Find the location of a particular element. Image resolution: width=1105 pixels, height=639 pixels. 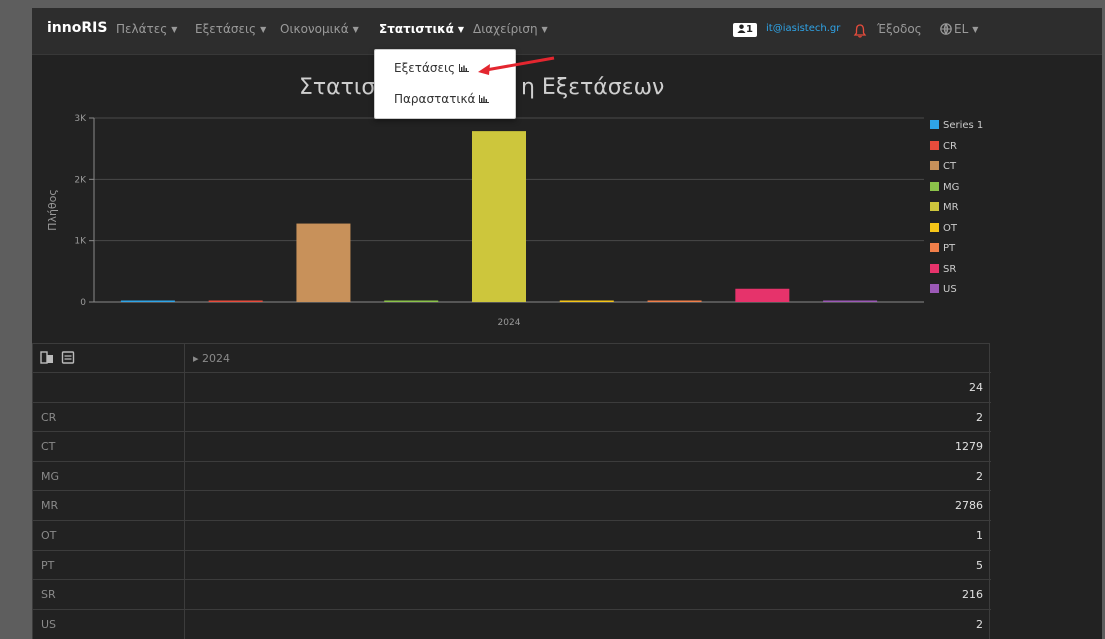

chart-legend: Series 1 CR CT MG MR OT PT SR US is located at coordinates (956, 212).